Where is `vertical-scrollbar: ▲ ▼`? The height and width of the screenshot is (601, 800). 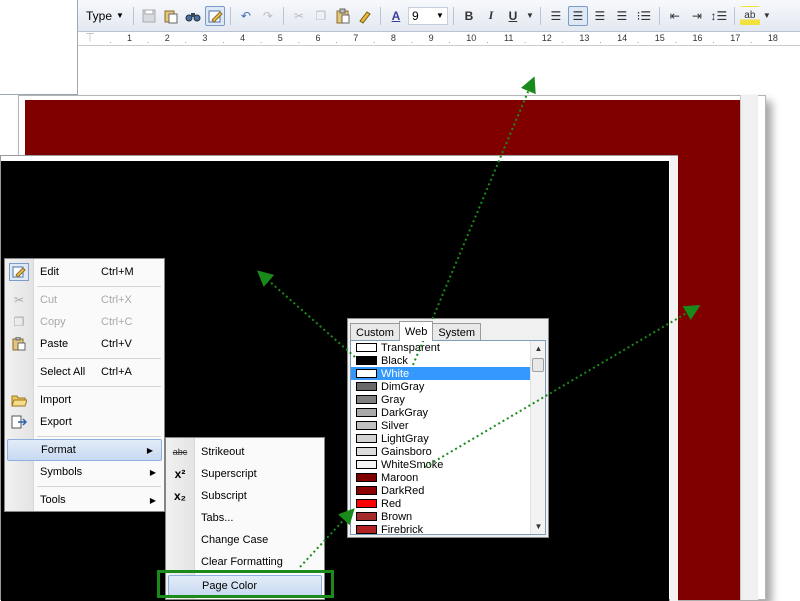
vertical-scrollbar: ▲ ▼ is located at coordinates (537, 437).